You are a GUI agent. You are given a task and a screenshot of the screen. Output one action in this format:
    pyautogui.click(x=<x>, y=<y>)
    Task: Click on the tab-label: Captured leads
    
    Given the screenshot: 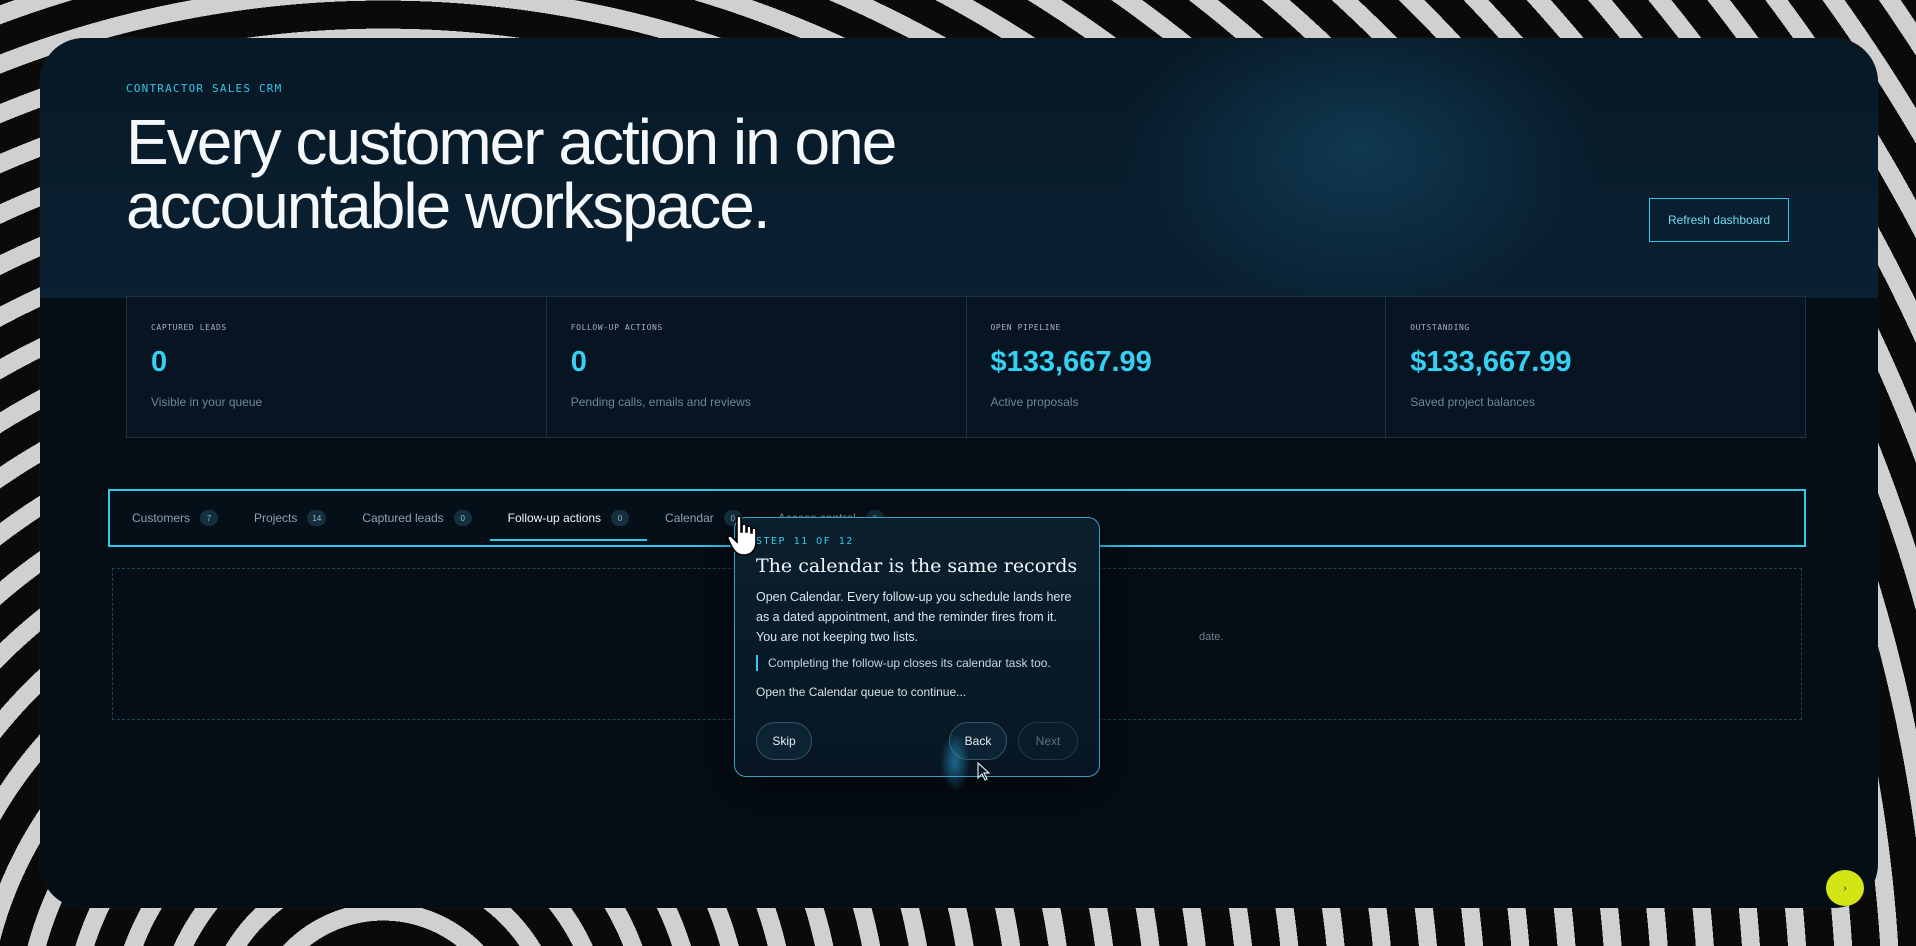 What is the action you would take?
    pyautogui.click(x=403, y=518)
    